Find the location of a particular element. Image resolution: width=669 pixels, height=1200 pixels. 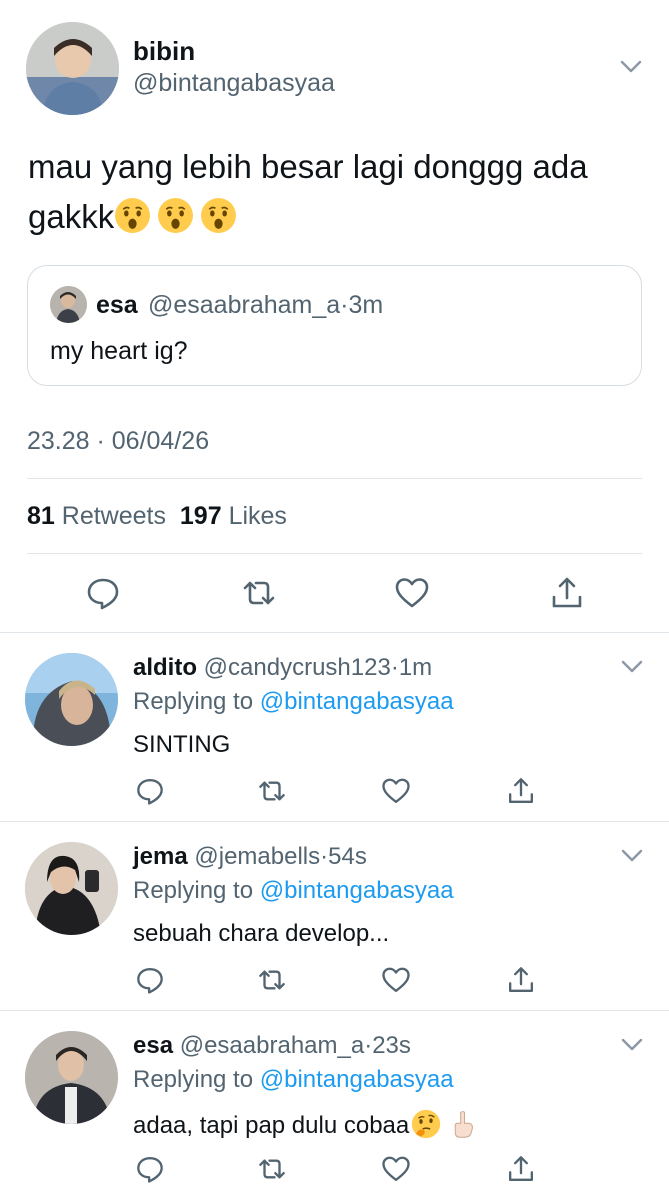

reply-time: 23s is located at coordinates (391, 1045).